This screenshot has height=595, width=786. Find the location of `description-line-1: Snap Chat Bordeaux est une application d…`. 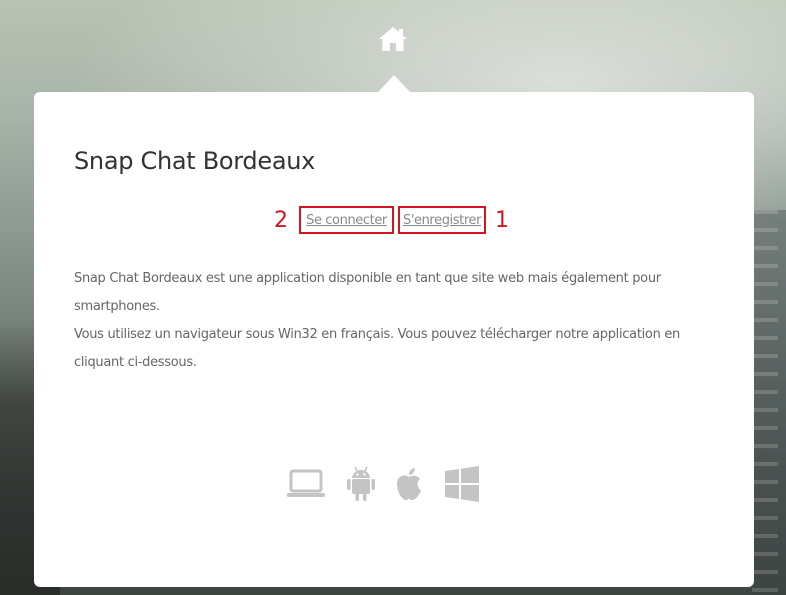

description-line-1: Snap Chat Bordeaux est une application d… is located at coordinates (367, 292).